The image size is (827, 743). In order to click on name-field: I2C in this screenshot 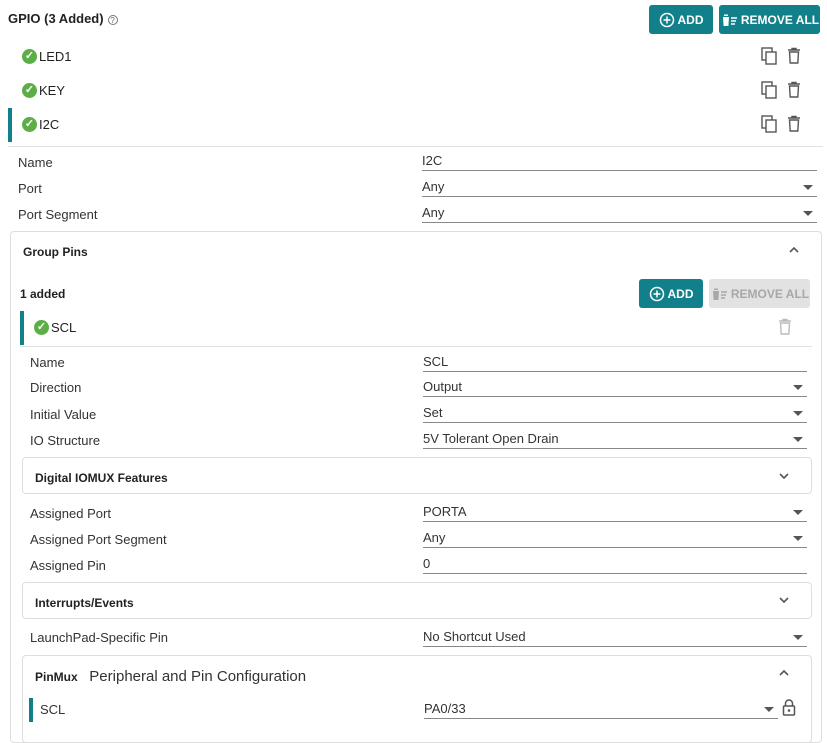, I will do `click(619, 162)`.